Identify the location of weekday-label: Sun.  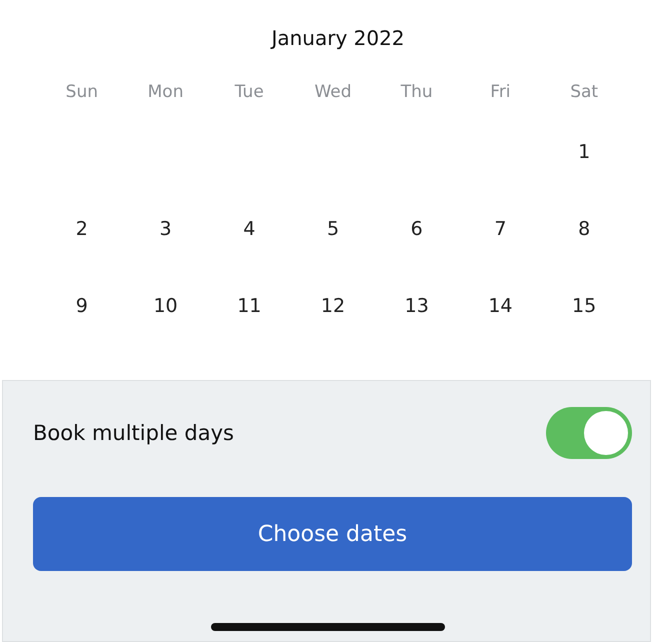
(82, 93).